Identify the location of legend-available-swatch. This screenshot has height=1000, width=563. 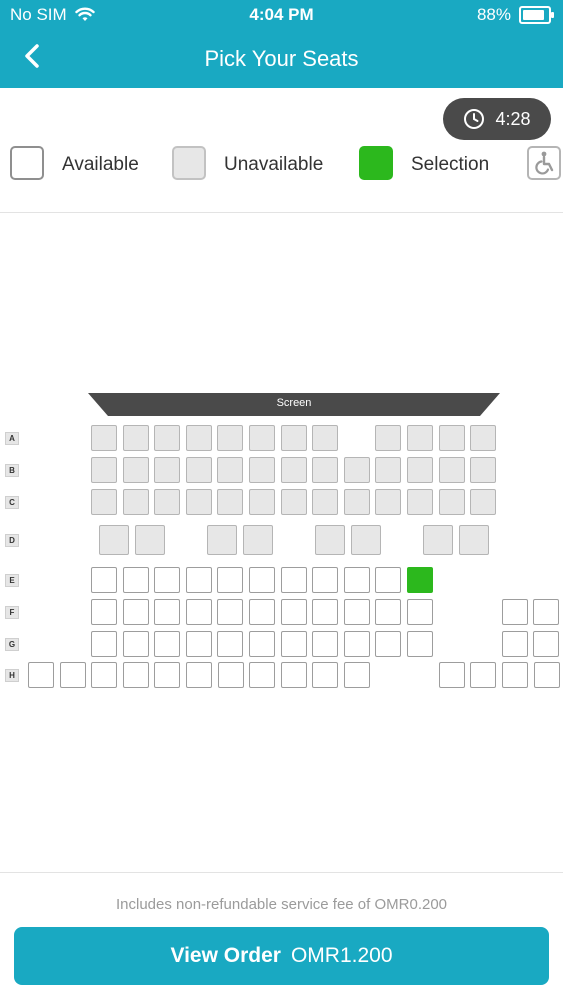
(27, 163).